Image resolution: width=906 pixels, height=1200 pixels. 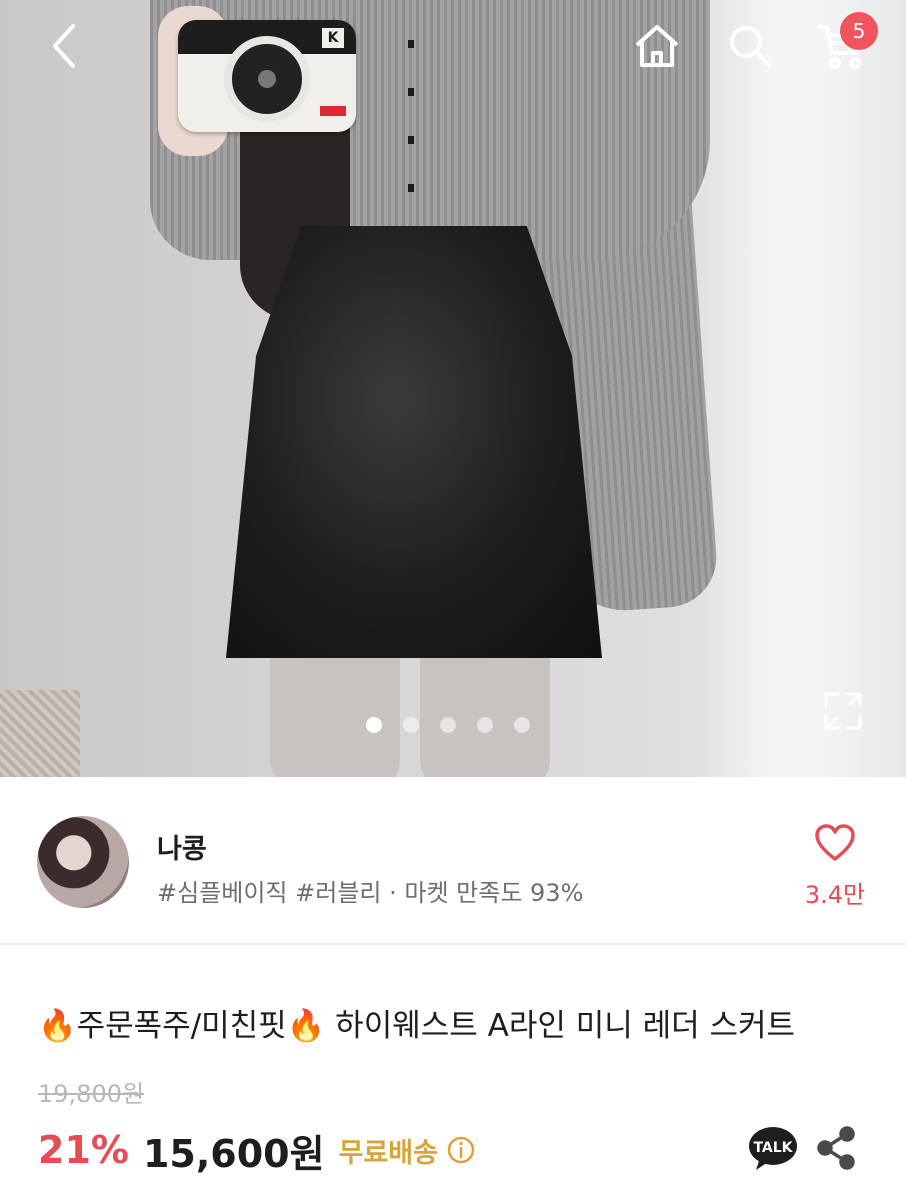 I want to click on price-row: 21% 15,600원 무료배송, so click(x=257, y=1150).